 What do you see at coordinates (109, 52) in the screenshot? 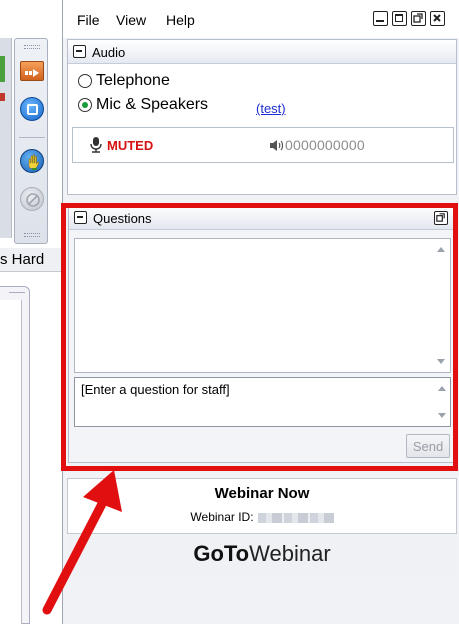
I see `audio-pane-title: Audio` at bounding box center [109, 52].